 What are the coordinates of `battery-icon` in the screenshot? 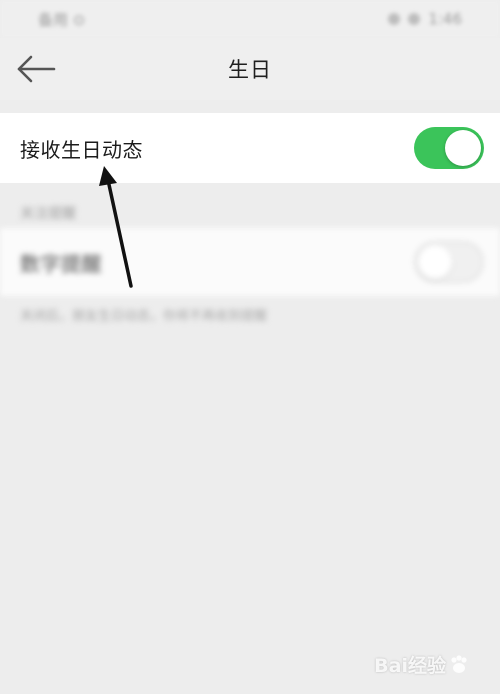 It's located at (414, 19).